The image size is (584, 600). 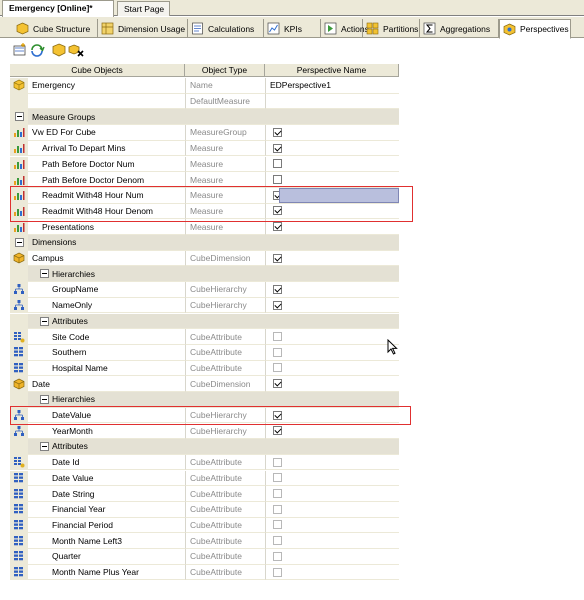 What do you see at coordinates (88, 163) in the screenshot?
I see `object-name: Path Before Doctor Num` at bounding box center [88, 163].